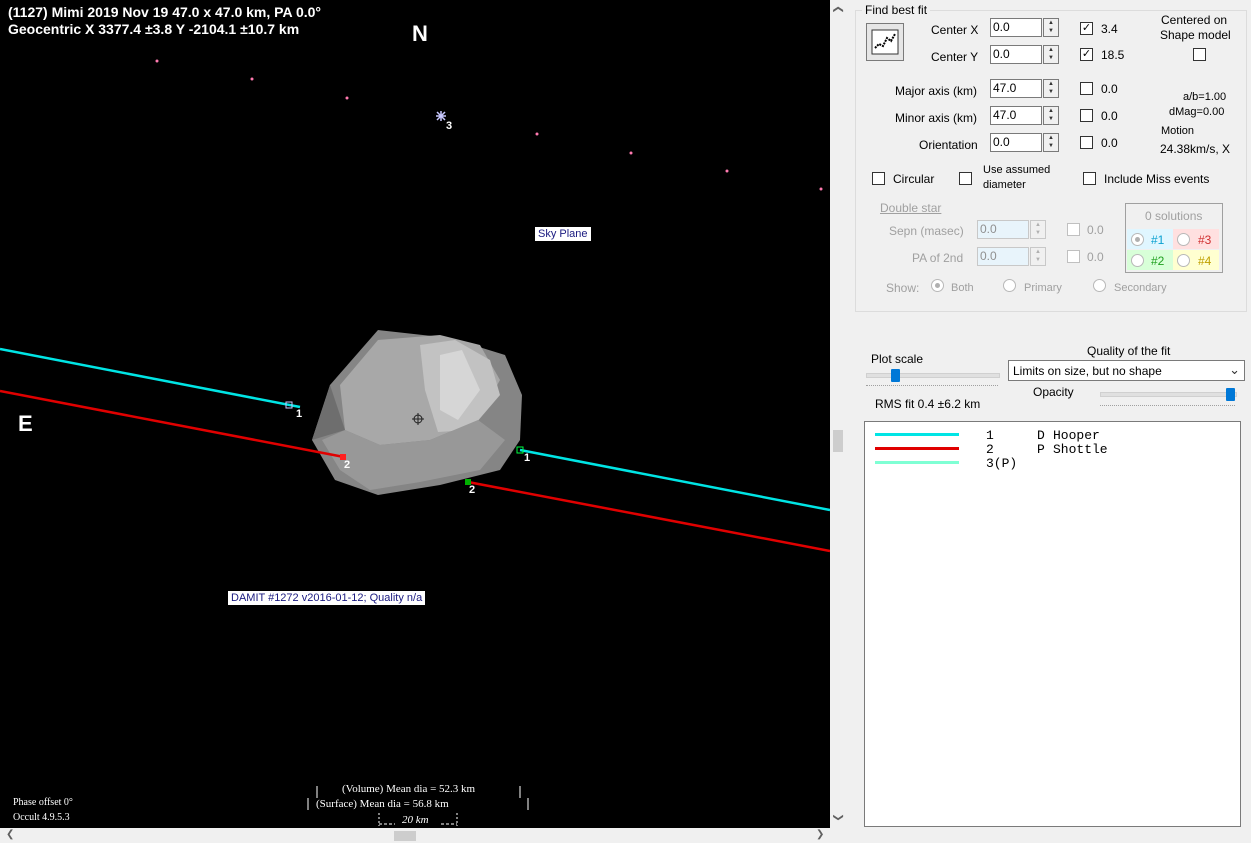 The image size is (1251, 843). Describe the element at coordinates (1178, 131) in the screenshot. I see `motion-label: Motion` at that location.